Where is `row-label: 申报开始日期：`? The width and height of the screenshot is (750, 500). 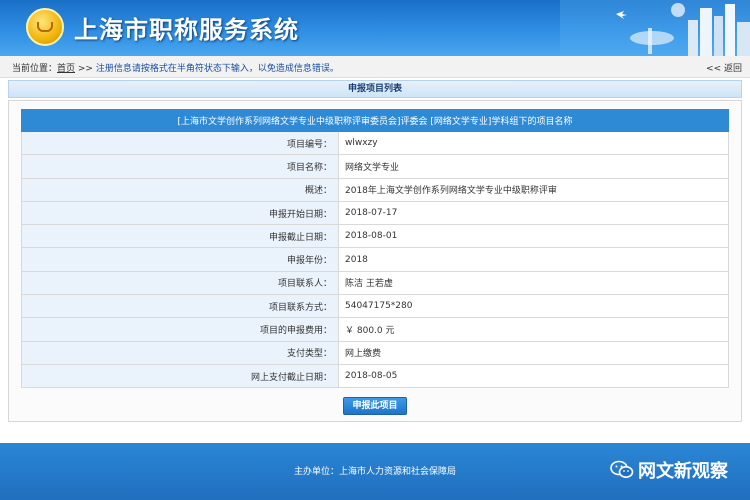
row-label: 申报开始日期： is located at coordinates (180, 213).